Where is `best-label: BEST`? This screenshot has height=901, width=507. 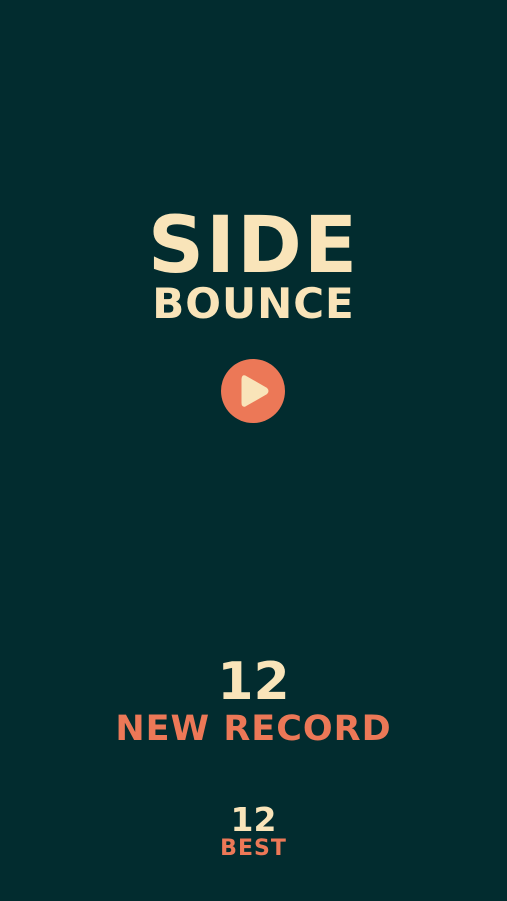 best-label: BEST is located at coordinates (253, 848).